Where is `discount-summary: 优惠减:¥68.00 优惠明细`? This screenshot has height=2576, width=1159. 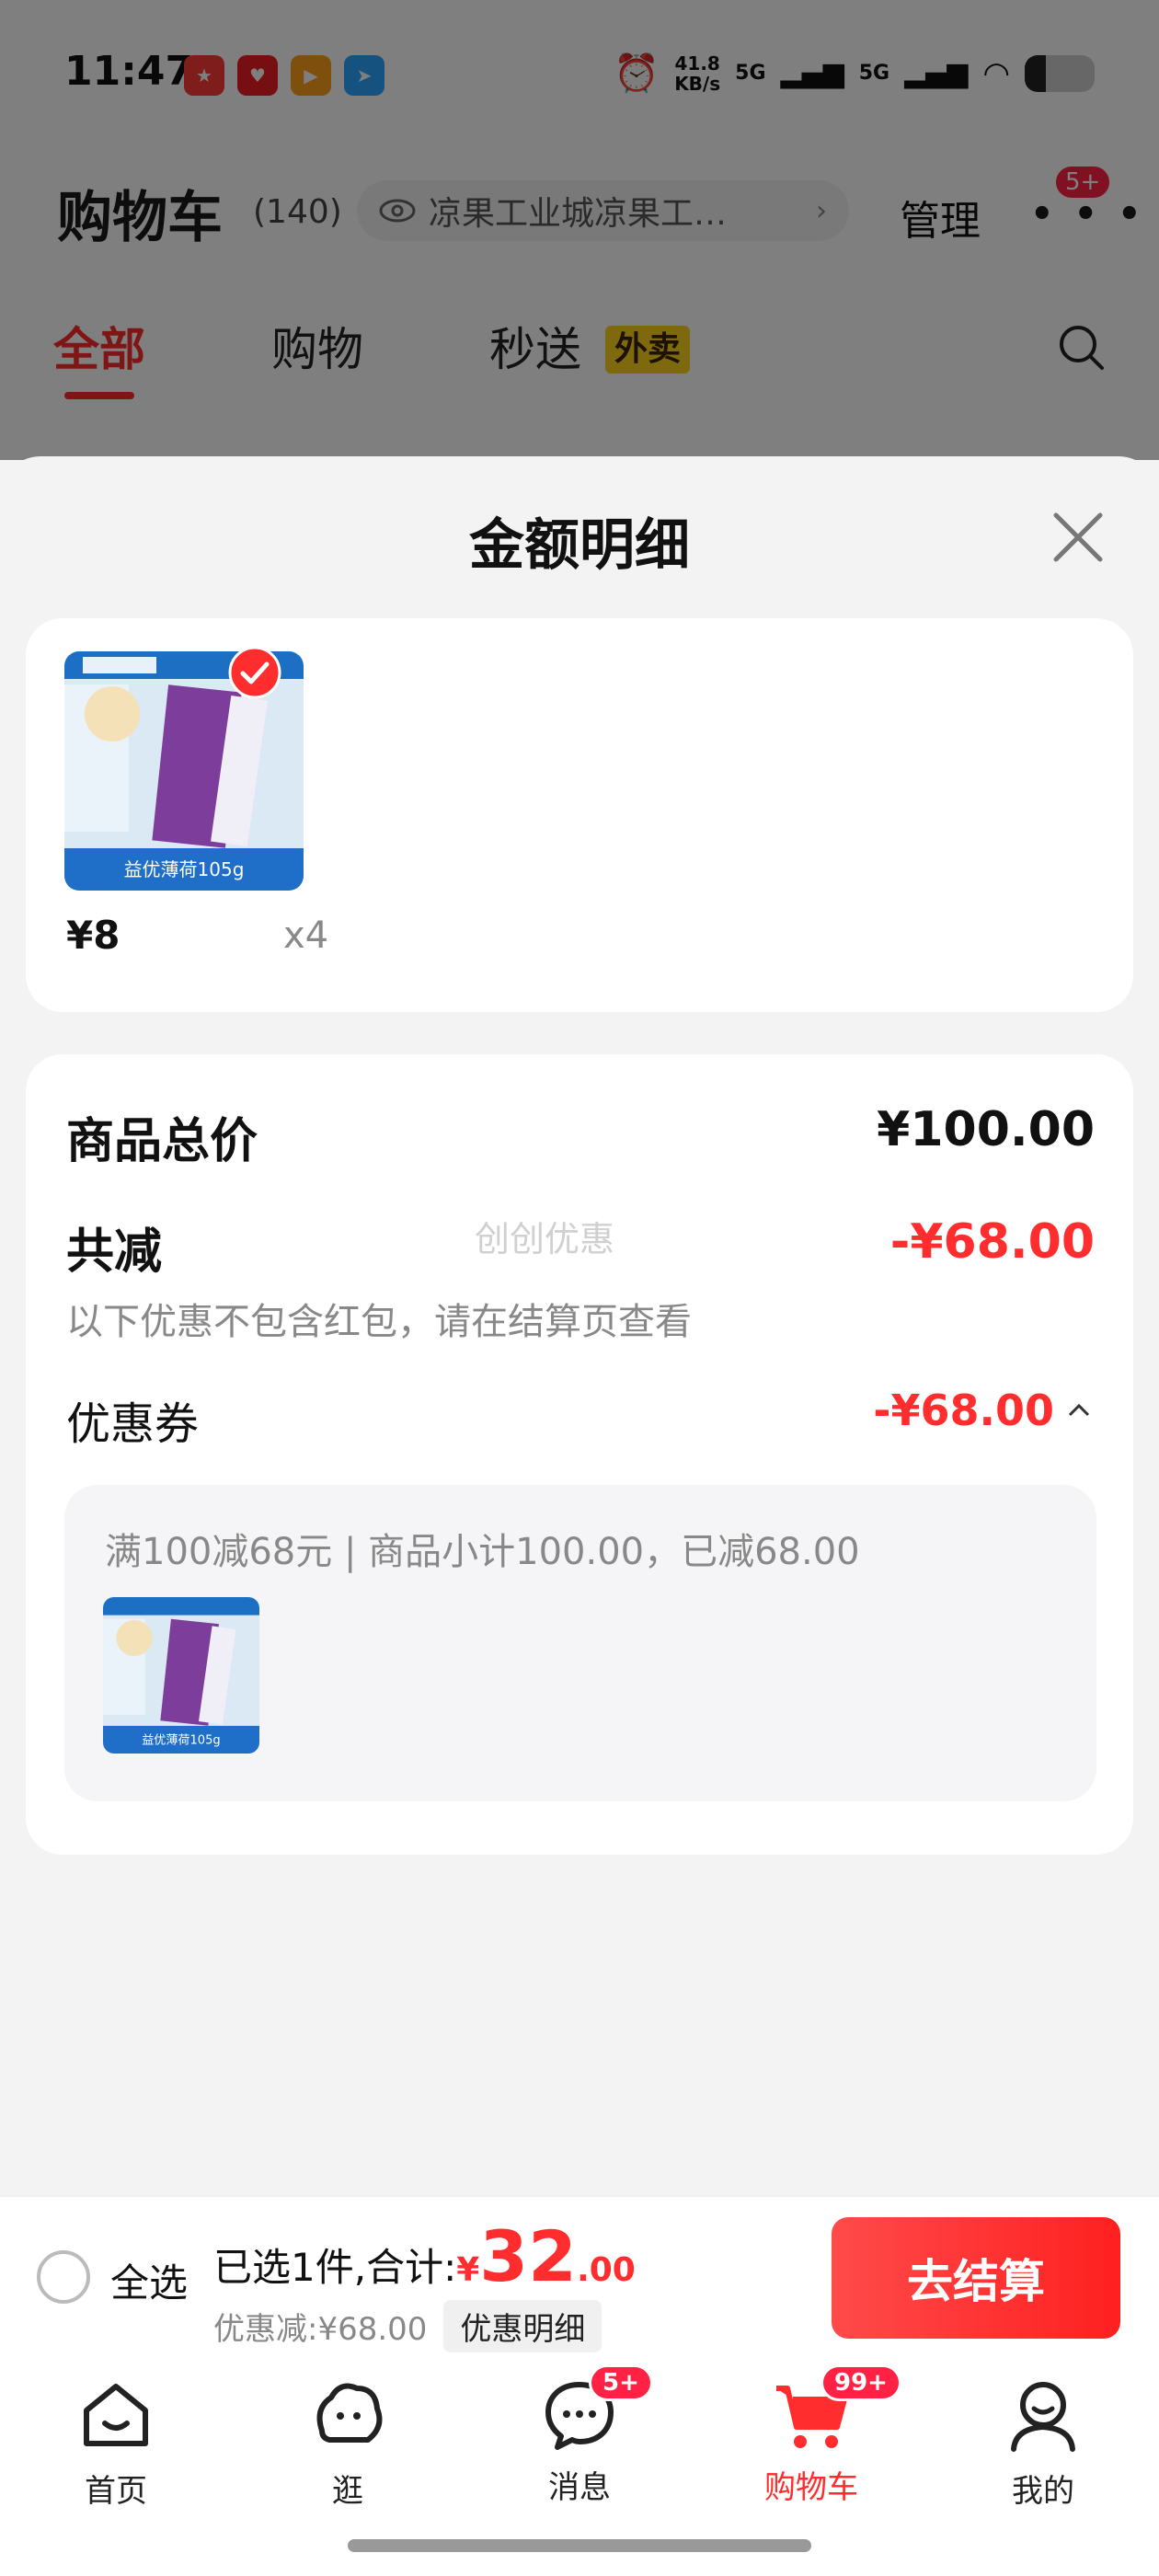 discount-summary: 优惠减:¥68.00 优惠明细 is located at coordinates (407, 2326).